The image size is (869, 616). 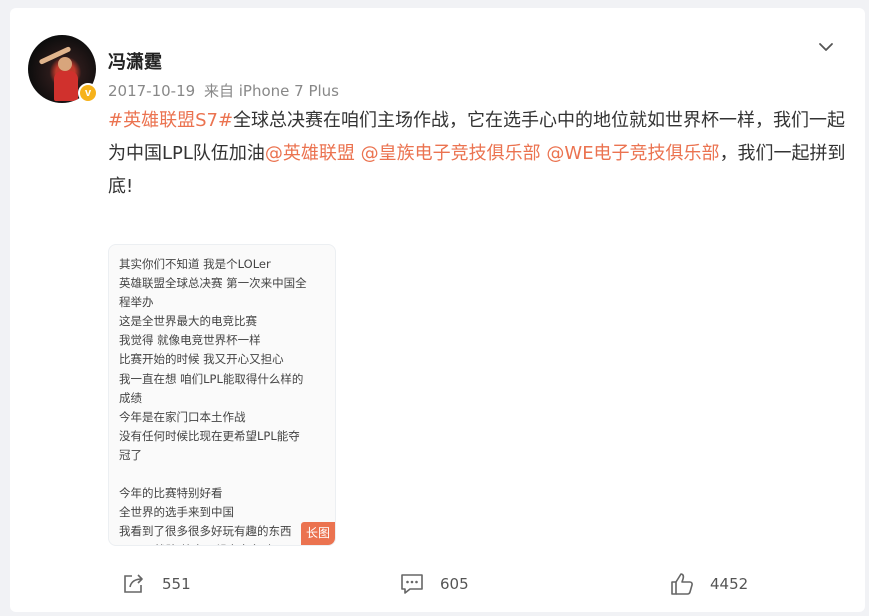 What do you see at coordinates (195, 264) in the screenshot?
I see `long-image-line: 其实你们不知道 我是个LOLer` at bounding box center [195, 264].